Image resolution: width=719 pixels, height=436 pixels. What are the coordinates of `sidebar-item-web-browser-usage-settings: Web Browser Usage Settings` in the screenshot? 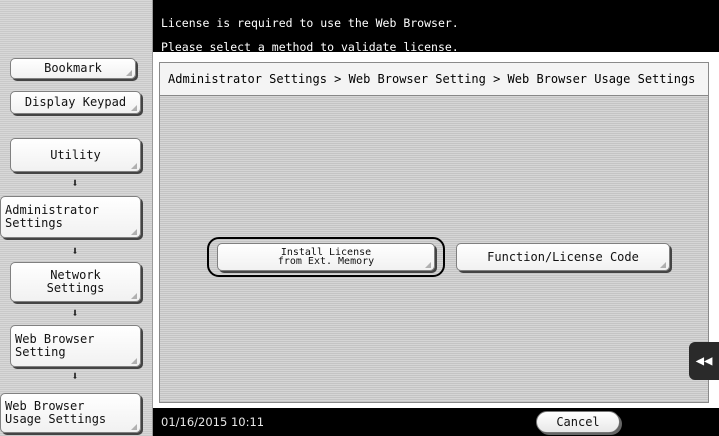 It's located at (70, 413).